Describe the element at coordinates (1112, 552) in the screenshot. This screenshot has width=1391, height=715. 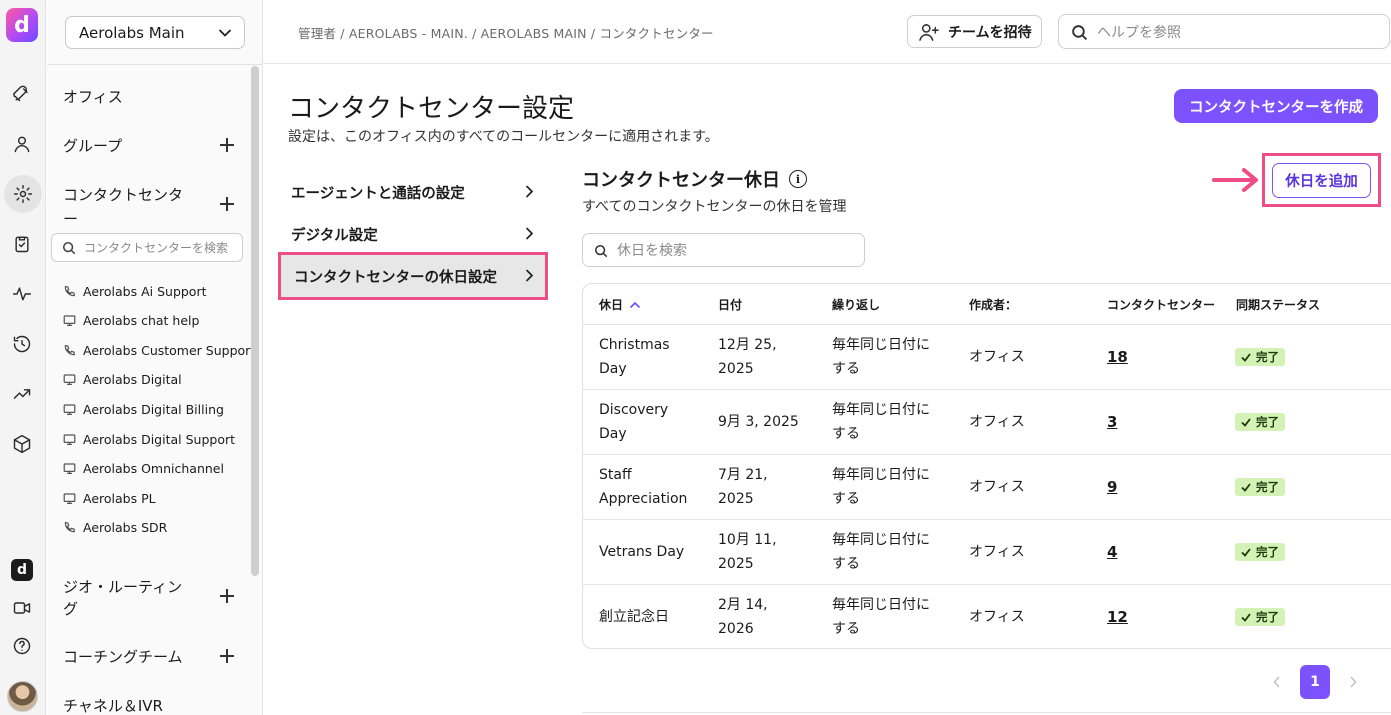
I see `contact-center-count-link: 4` at that location.